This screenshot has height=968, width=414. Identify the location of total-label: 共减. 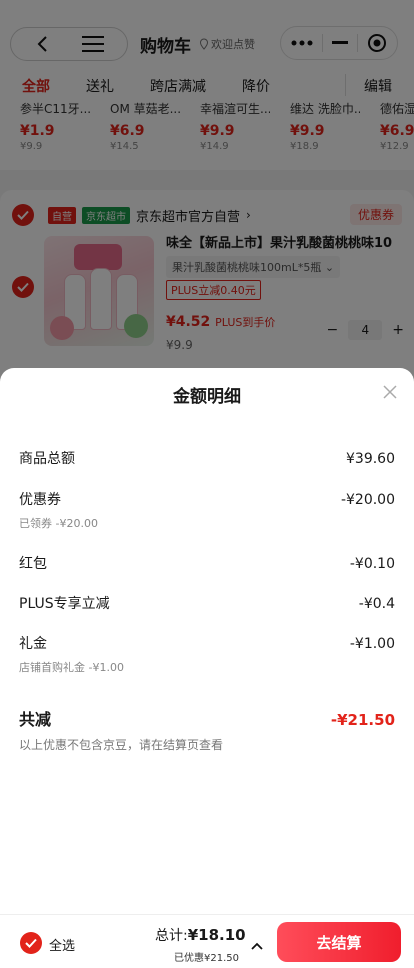
(35, 719).